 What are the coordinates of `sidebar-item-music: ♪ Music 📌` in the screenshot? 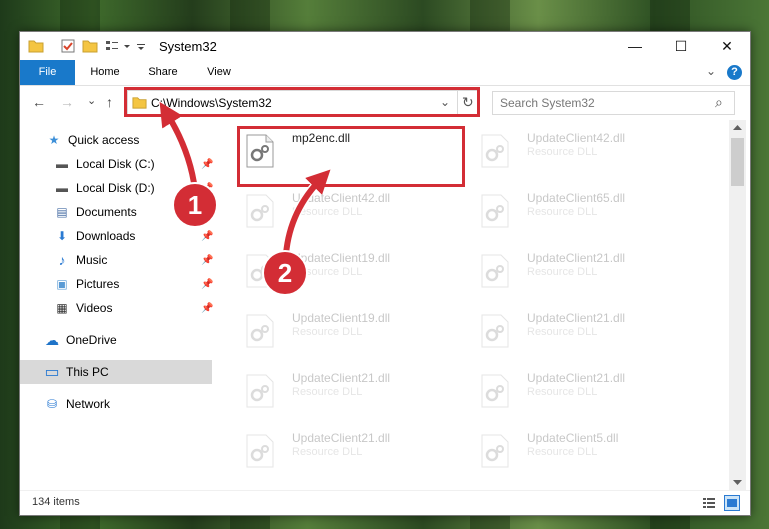 It's located at (117, 260).